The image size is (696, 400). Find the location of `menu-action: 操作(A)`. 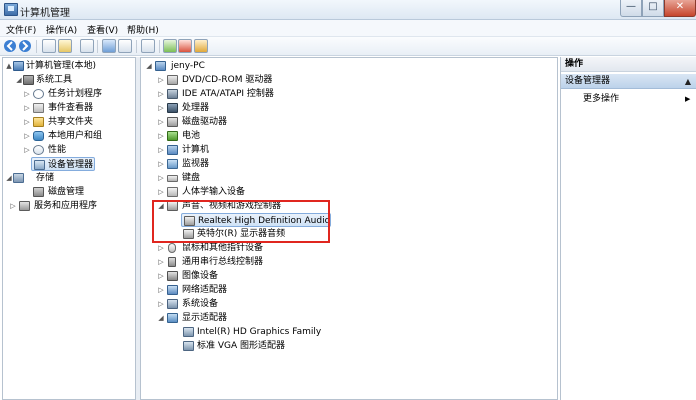

menu-action: 操作(A) is located at coordinates (61, 29).